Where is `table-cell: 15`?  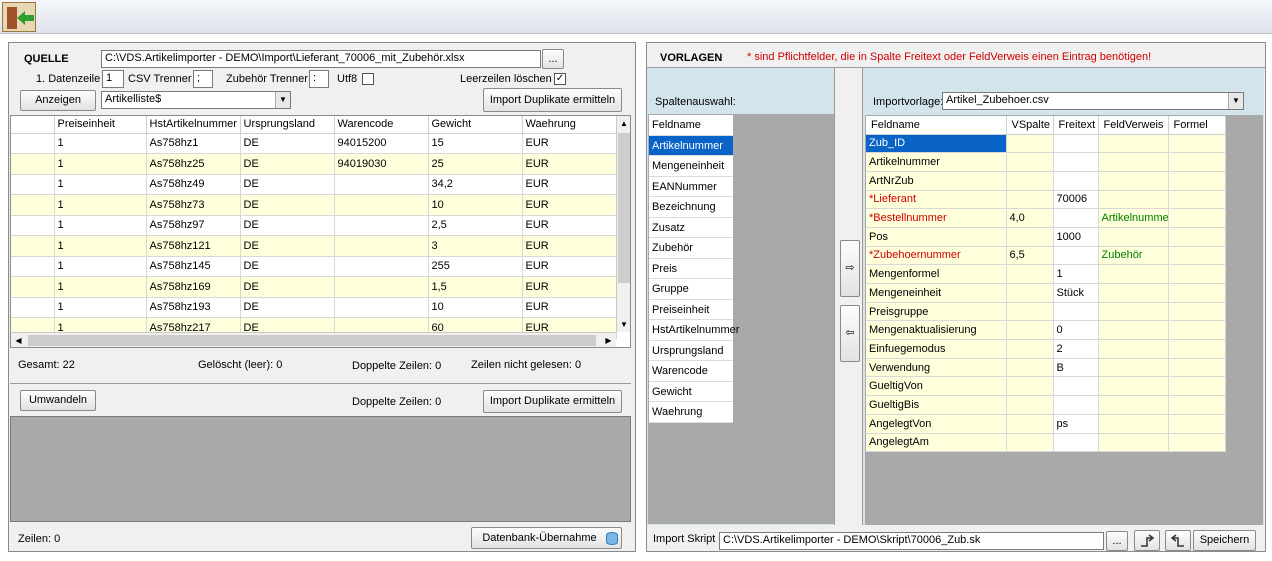 table-cell: 15 is located at coordinates (475, 143).